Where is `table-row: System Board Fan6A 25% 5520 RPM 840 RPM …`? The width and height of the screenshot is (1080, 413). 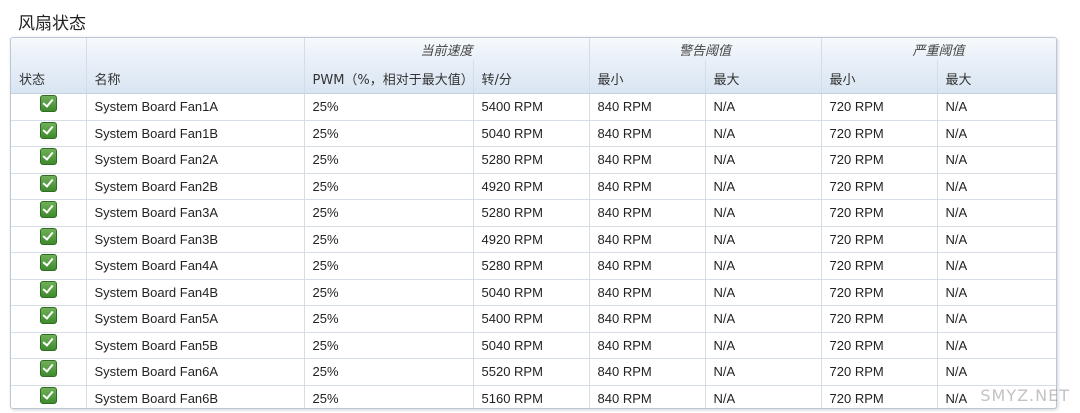 table-row: System Board Fan6A 25% 5520 RPM 840 RPM … is located at coordinates (533, 372).